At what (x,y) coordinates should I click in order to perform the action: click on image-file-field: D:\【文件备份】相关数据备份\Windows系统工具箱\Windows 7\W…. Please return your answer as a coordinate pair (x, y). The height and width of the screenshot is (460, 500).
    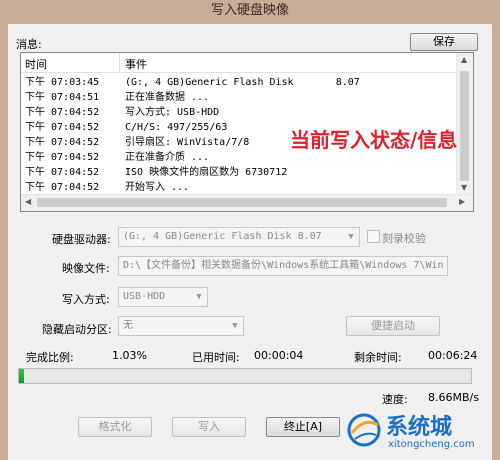
    Looking at the image, I should click on (283, 266).